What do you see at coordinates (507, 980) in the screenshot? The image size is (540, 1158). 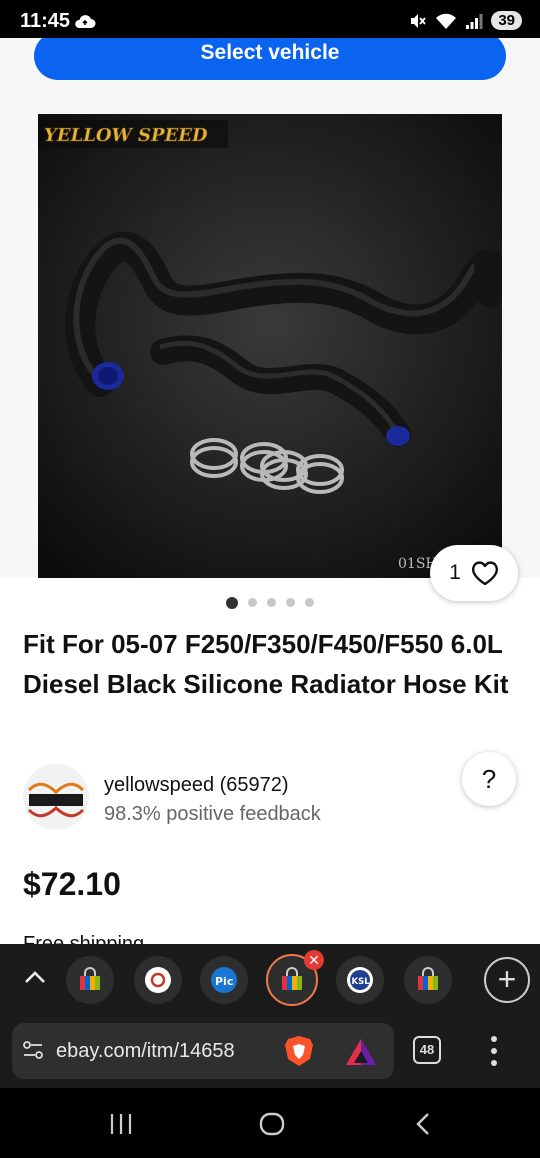 I see `new-tab-button: +` at bounding box center [507, 980].